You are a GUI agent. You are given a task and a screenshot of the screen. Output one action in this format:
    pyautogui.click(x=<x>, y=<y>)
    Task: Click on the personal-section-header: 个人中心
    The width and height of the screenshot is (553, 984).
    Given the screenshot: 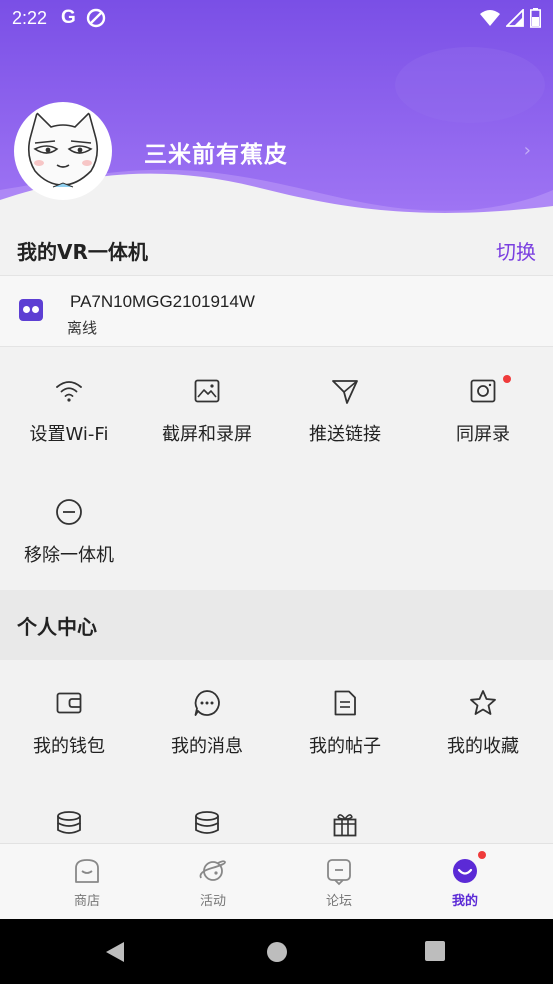 What is the action you would take?
    pyautogui.click(x=276, y=625)
    